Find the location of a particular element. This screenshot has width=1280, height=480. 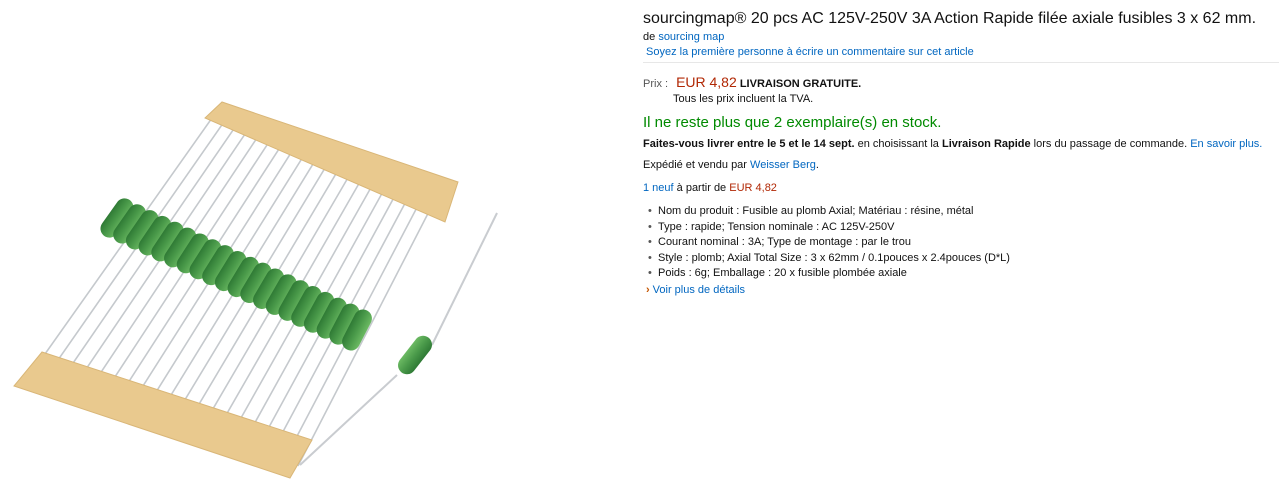

free-shipping-label: LIVRAISON GRATUITE. is located at coordinates (800, 84).